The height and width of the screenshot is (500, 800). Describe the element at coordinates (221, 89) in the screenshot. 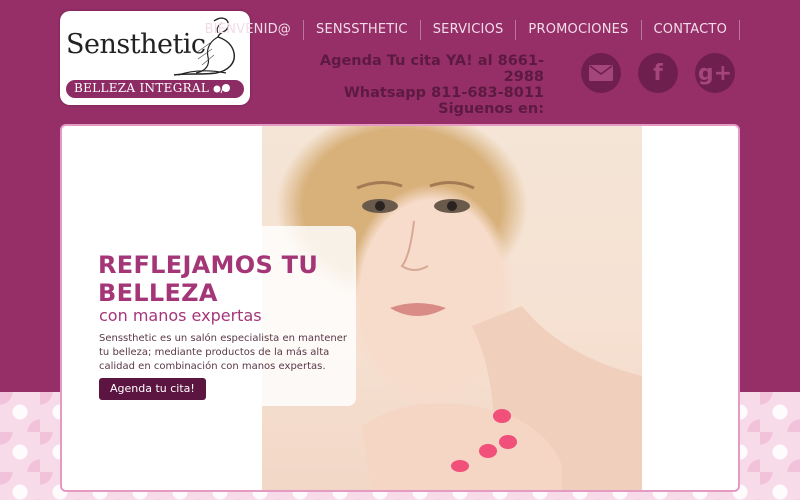

I see `flower-decoration-icon` at that location.